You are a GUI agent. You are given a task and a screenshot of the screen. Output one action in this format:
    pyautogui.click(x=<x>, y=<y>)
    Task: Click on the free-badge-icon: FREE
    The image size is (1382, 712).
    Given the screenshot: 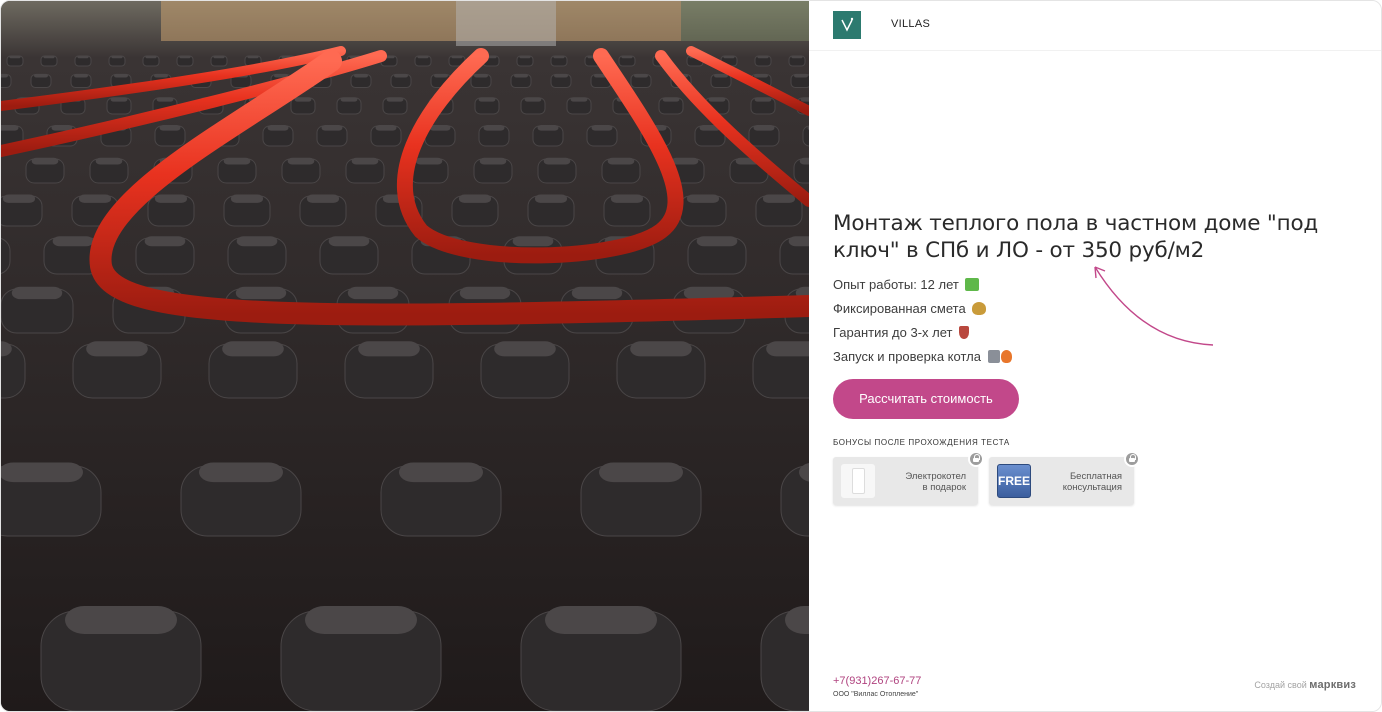 What is the action you would take?
    pyautogui.click(x=1014, y=481)
    